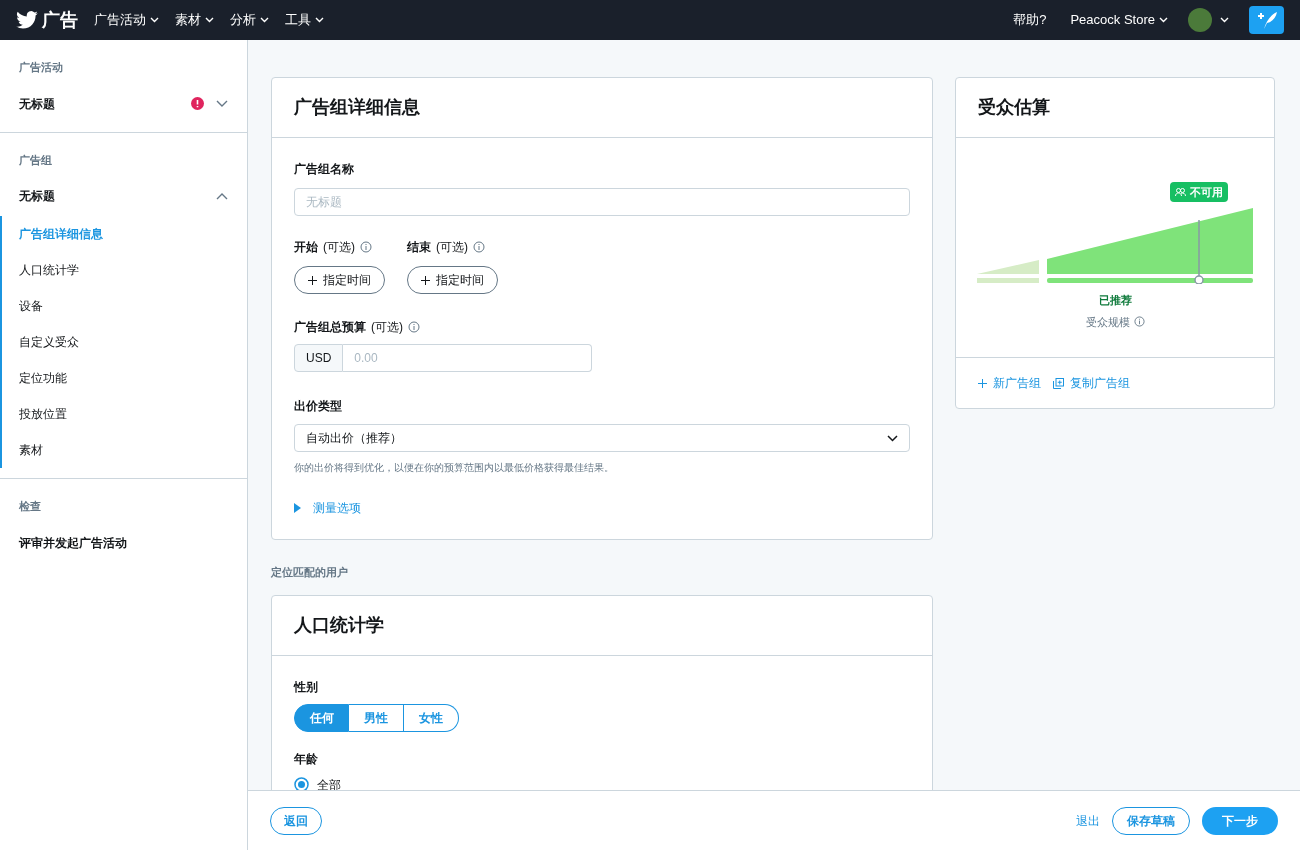 This screenshot has height=850, width=1300. I want to click on card-title: 受众估算, so click(1115, 108).